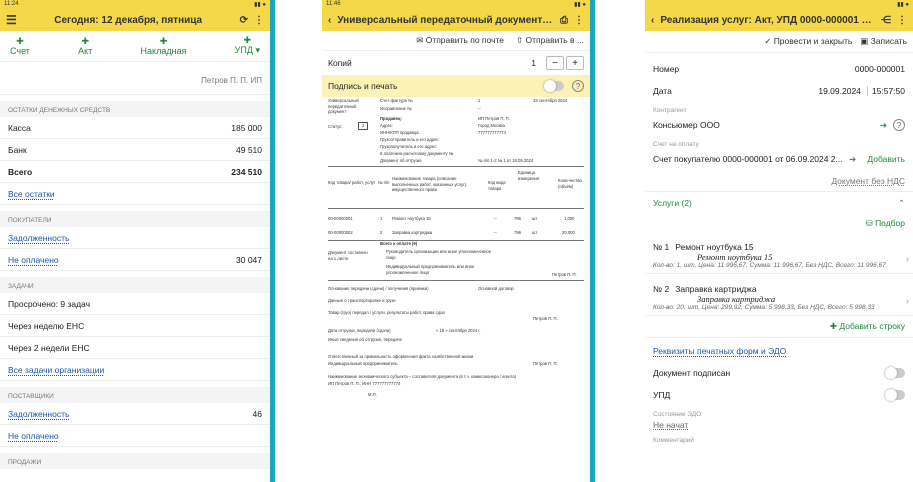 This screenshot has height=482, width=913. What do you see at coordinates (11, 4) in the screenshot?
I see `status-time: 11:24` at bounding box center [11, 4].